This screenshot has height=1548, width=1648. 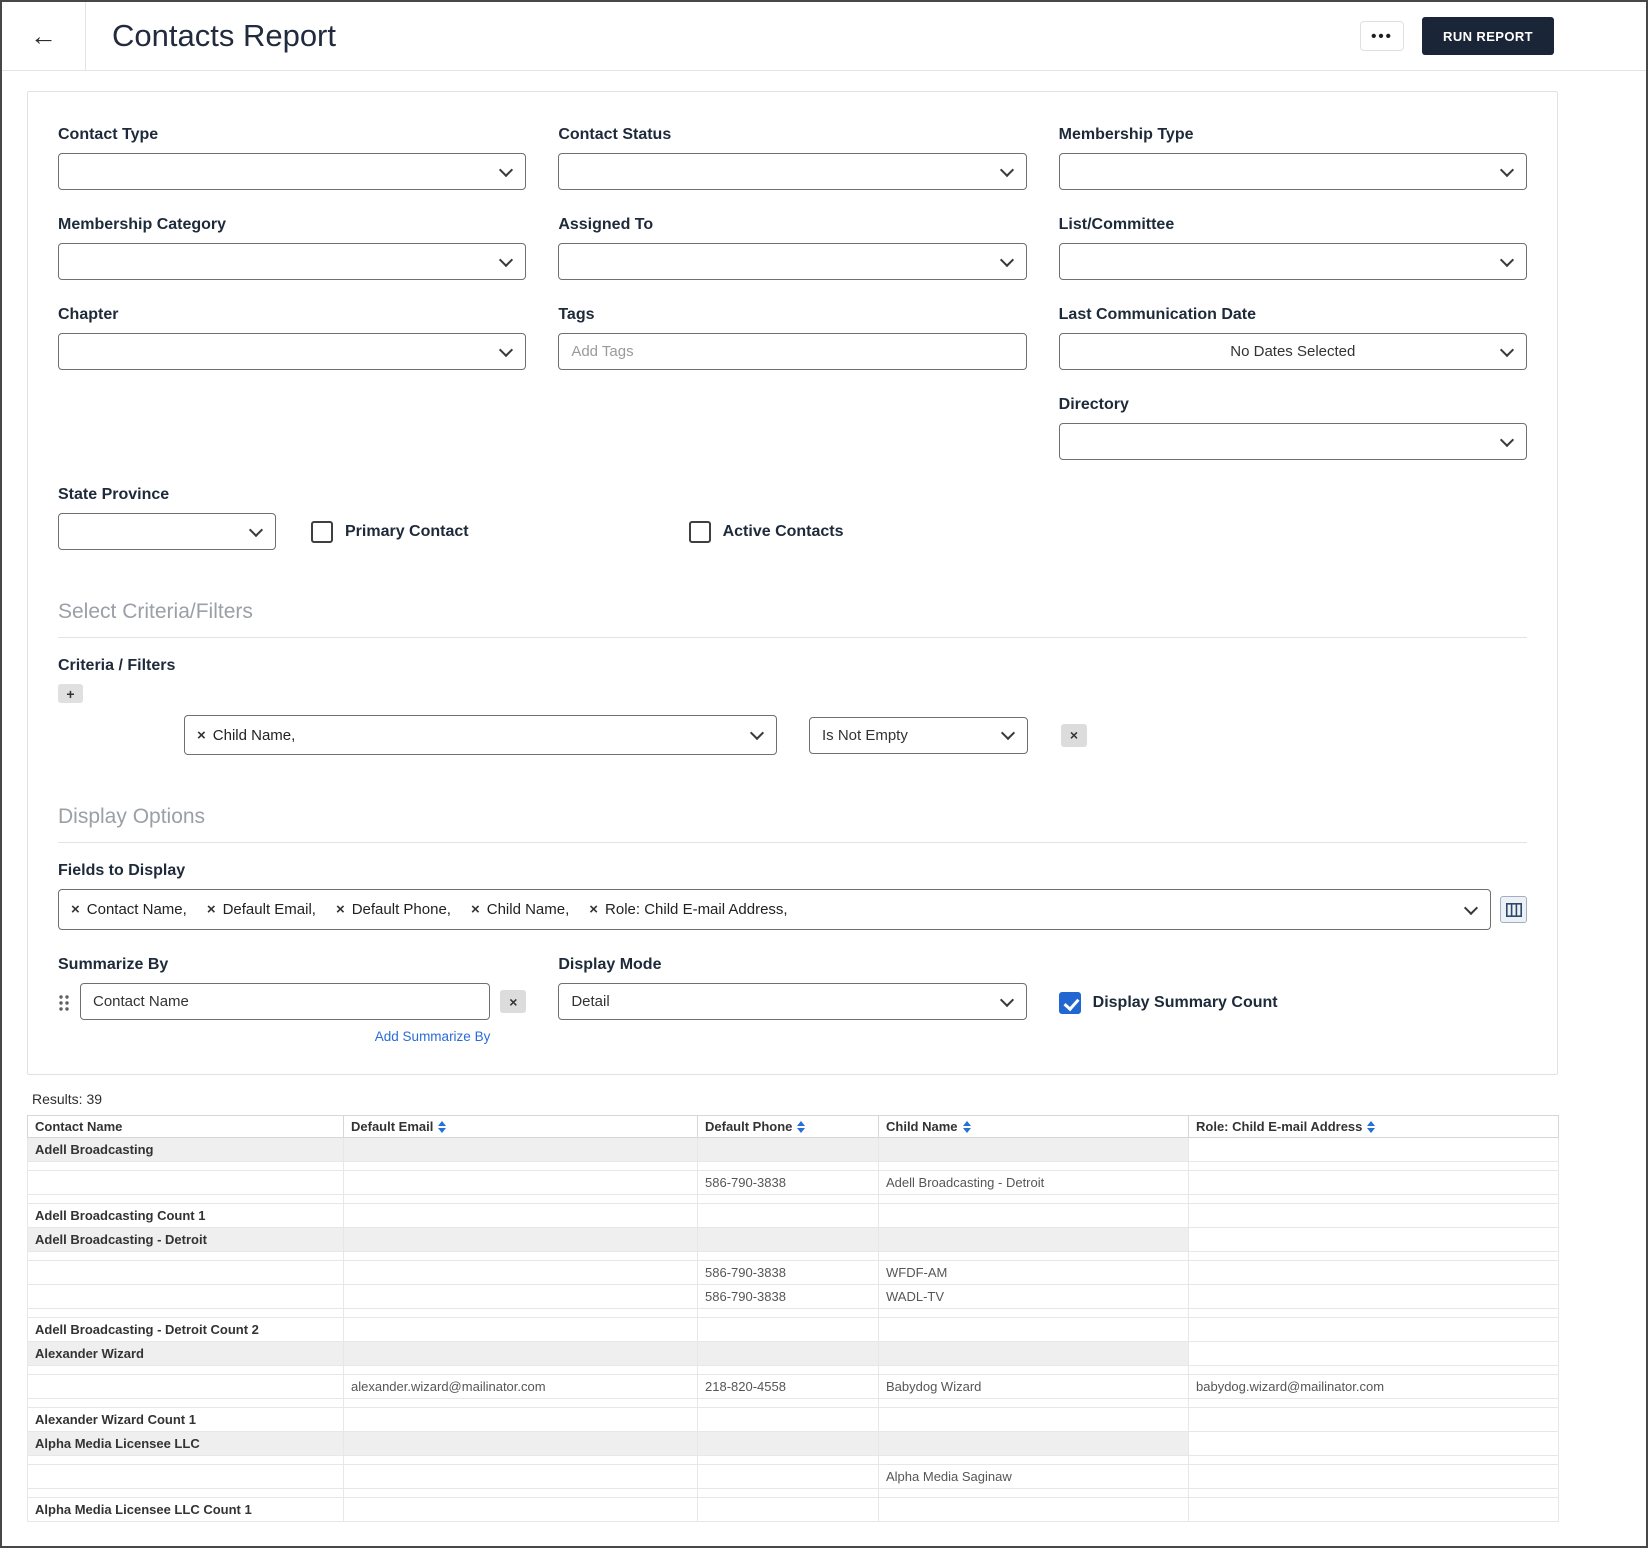 I want to click on contact-type-select, so click(x=292, y=171).